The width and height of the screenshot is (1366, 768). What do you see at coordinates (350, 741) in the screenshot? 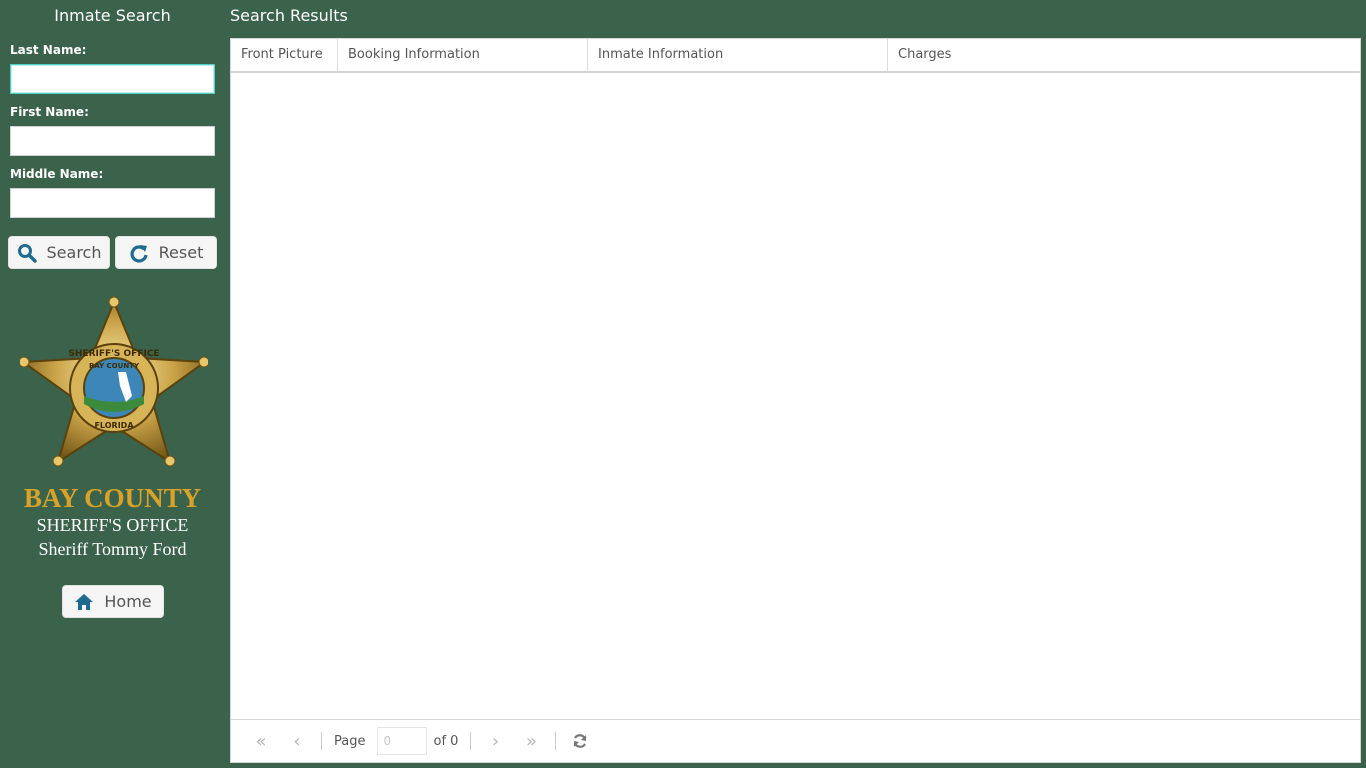
I see `page-label: Page` at bounding box center [350, 741].